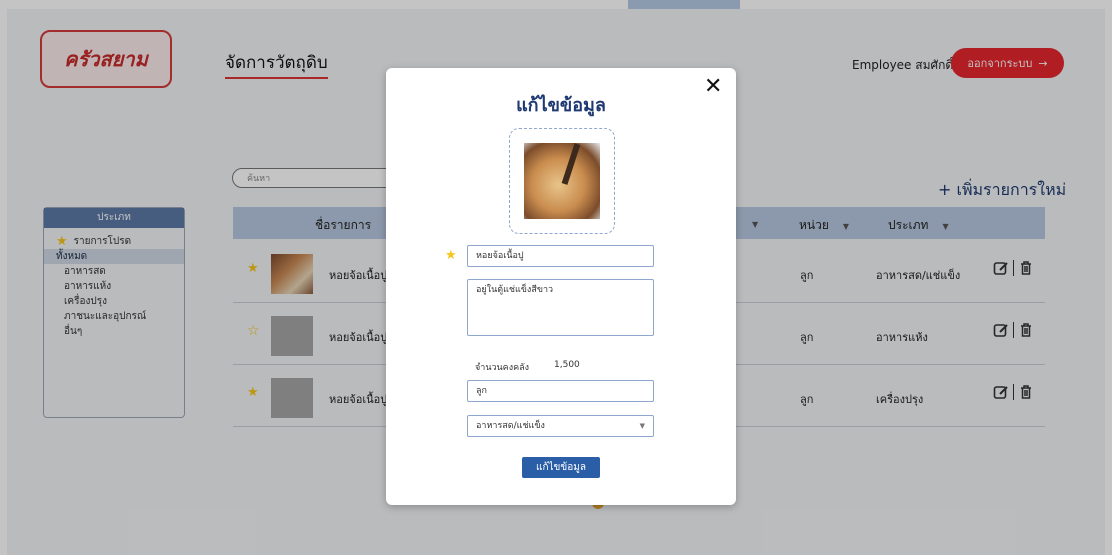 This screenshot has height=555, width=1112. I want to click on save-button: แก้ไขข้อมูล, so click(561, 467).